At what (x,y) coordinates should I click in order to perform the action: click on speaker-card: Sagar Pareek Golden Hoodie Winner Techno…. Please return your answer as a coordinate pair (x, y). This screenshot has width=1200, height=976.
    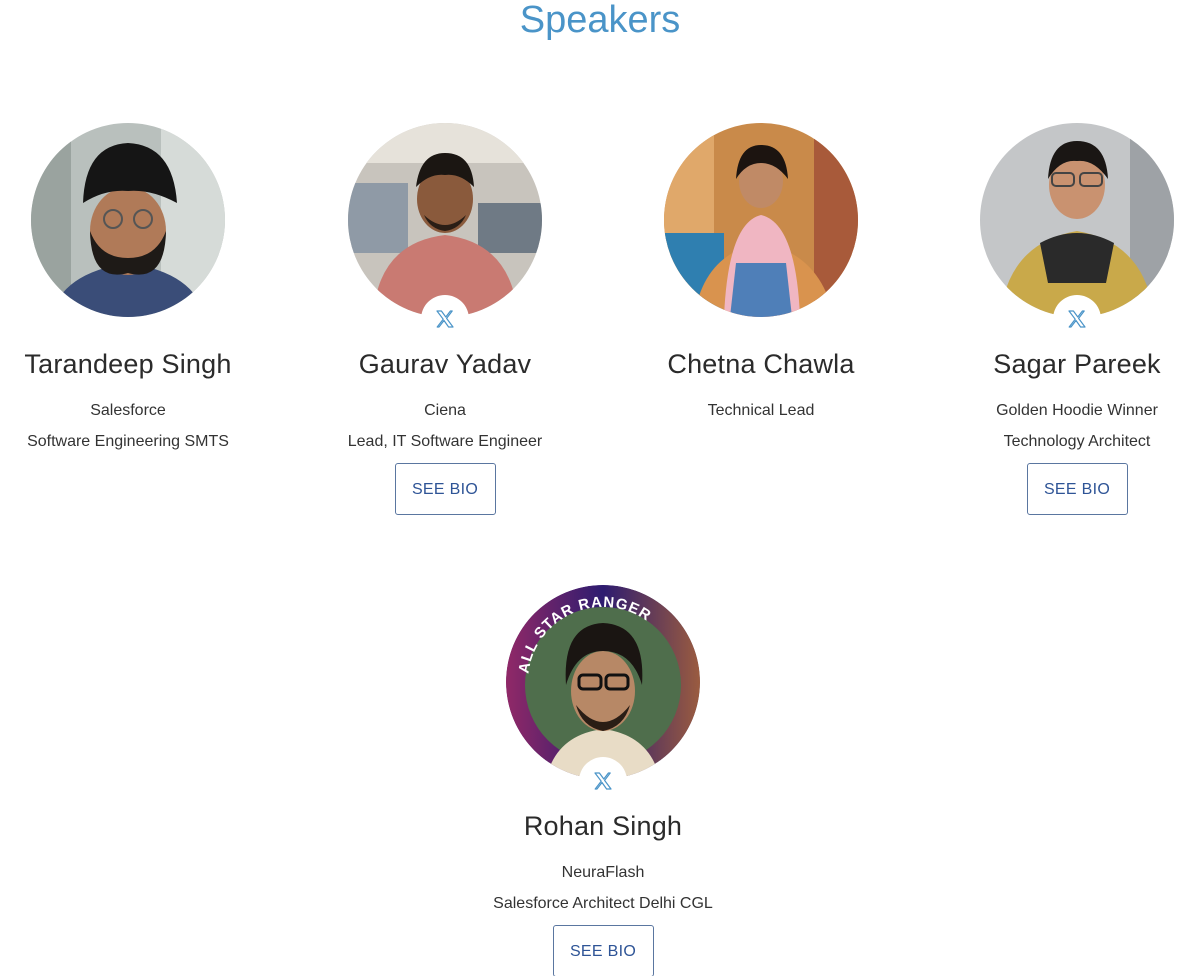
    Looking at the image, I should click on (1063, 319).